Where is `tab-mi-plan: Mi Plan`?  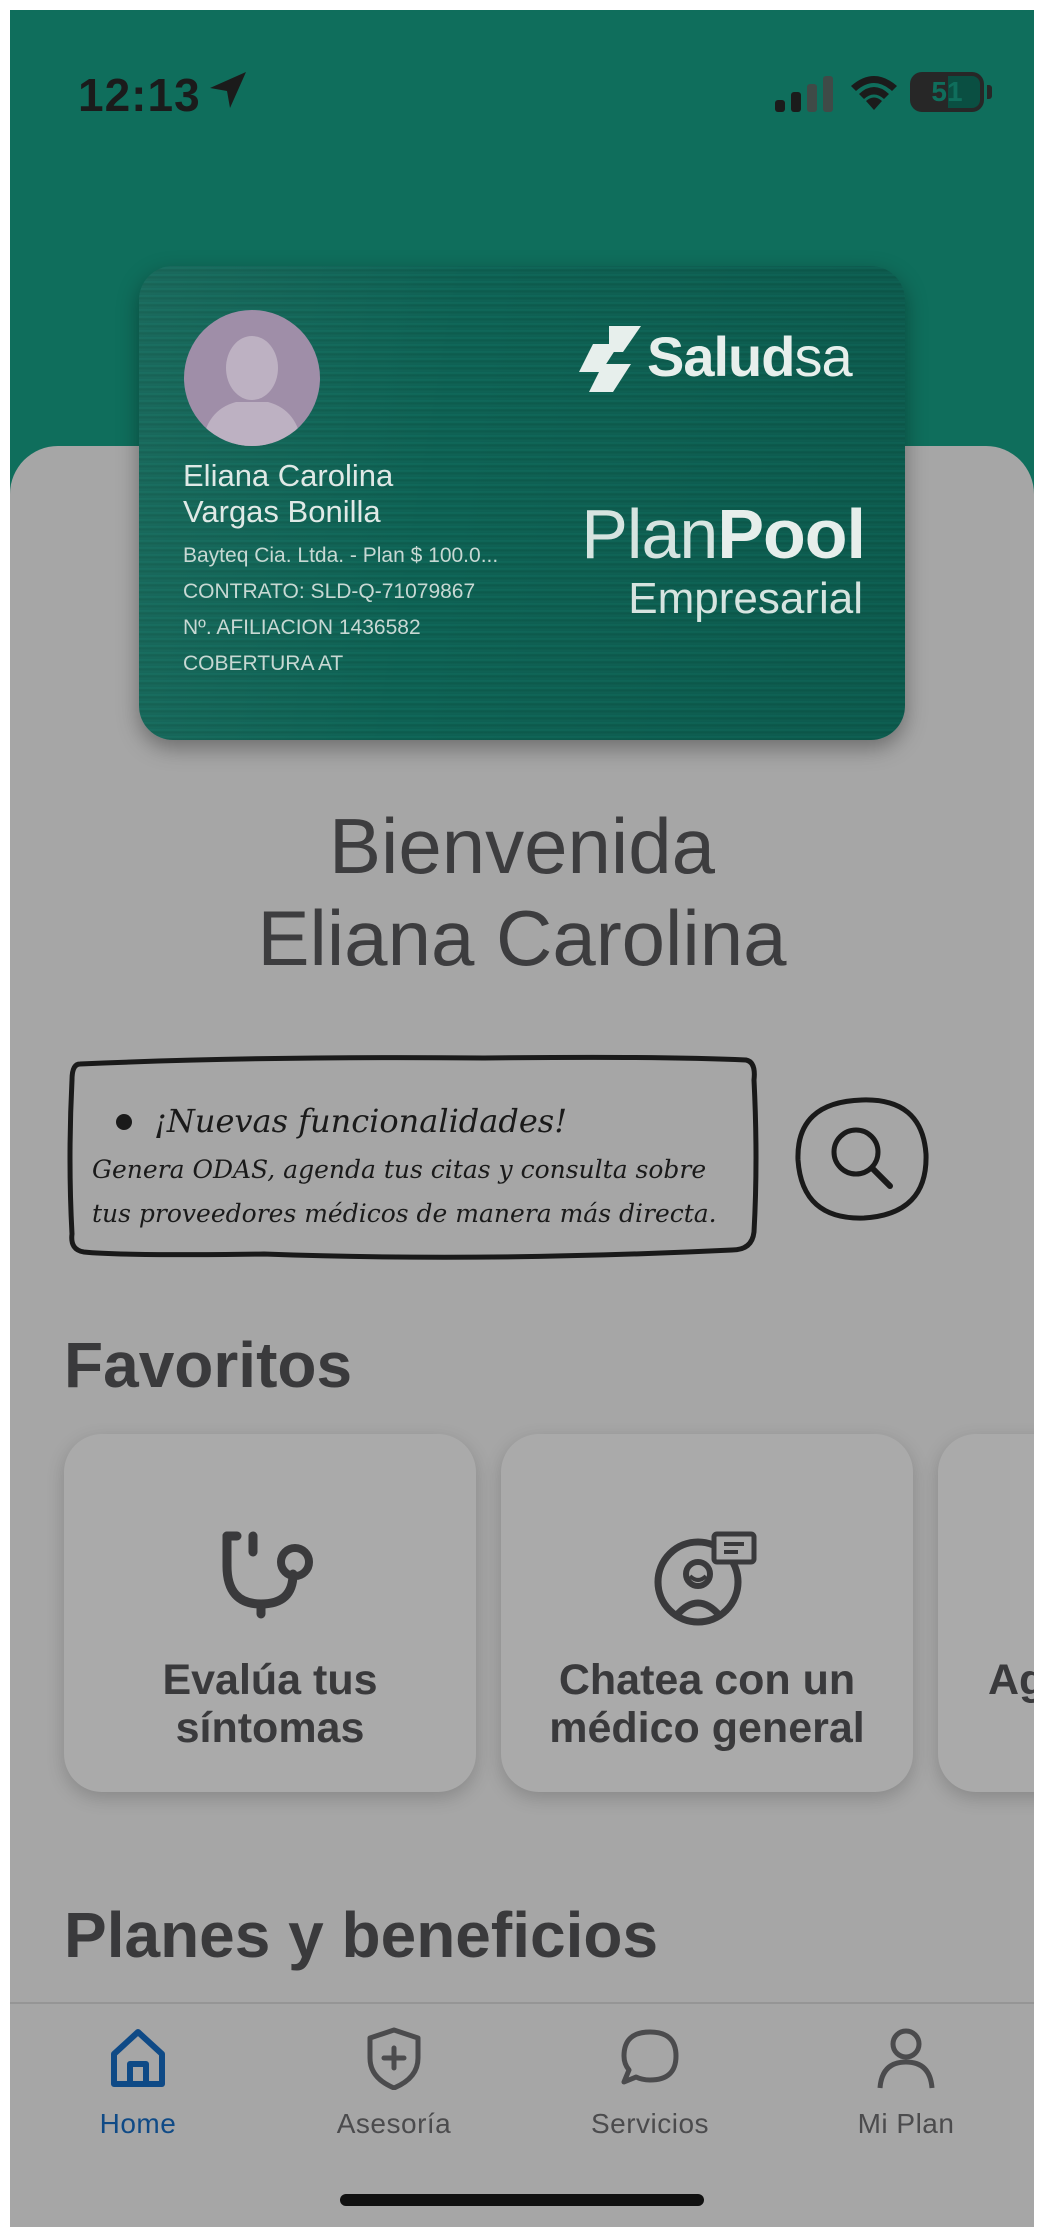 tab-mi-plan: Mi Plan is located at coordinates (906, 2074).